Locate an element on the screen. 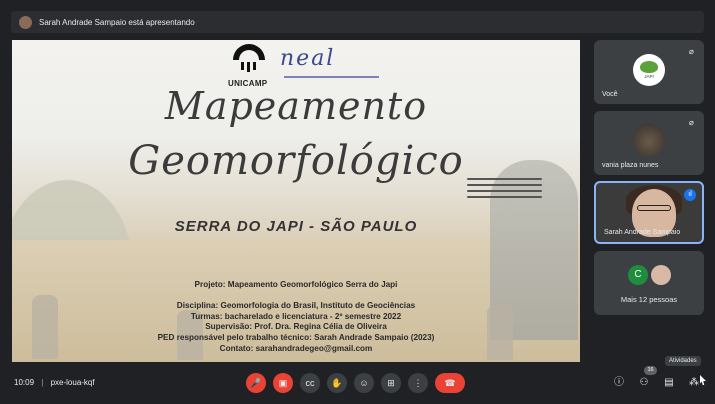 Image resolution: width=715 pixels, height=404 pixels. camera-toggle-button: ▣ is located at coordinates (283, 383).